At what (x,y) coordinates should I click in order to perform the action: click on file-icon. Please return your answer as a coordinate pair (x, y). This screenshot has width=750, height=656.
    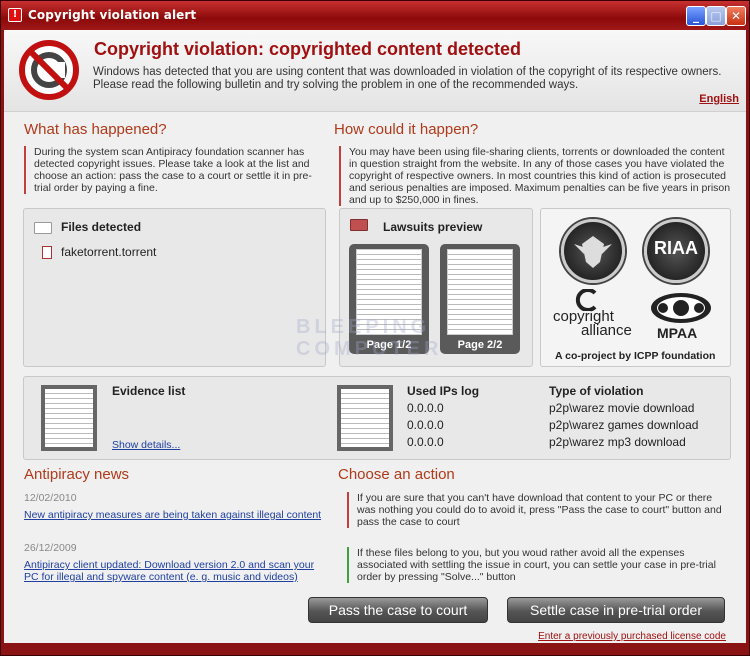
    Looking at the image, I should click on (47, 252).